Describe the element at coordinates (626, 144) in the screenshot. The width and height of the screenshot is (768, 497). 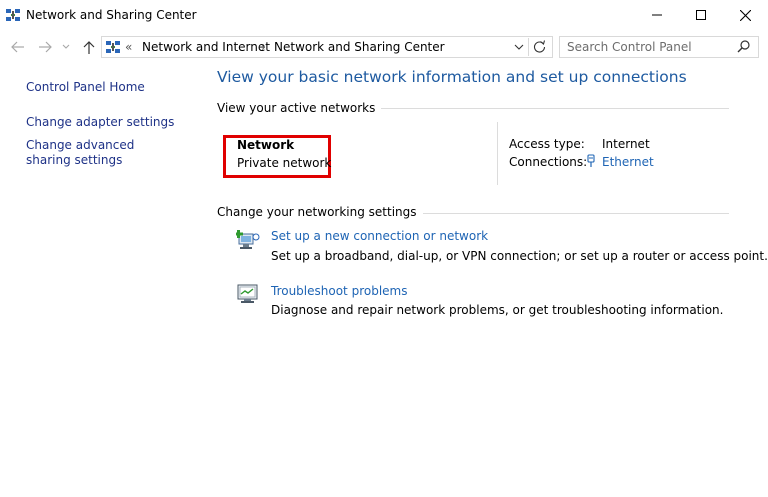
I see `access-type-value: Internet` at that location.